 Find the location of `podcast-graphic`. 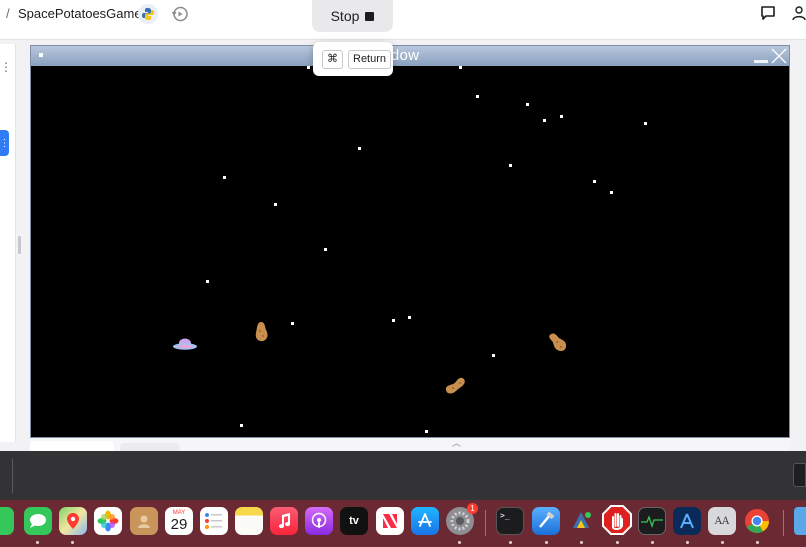

podcast-graphic is located at coordinates (319, 520).